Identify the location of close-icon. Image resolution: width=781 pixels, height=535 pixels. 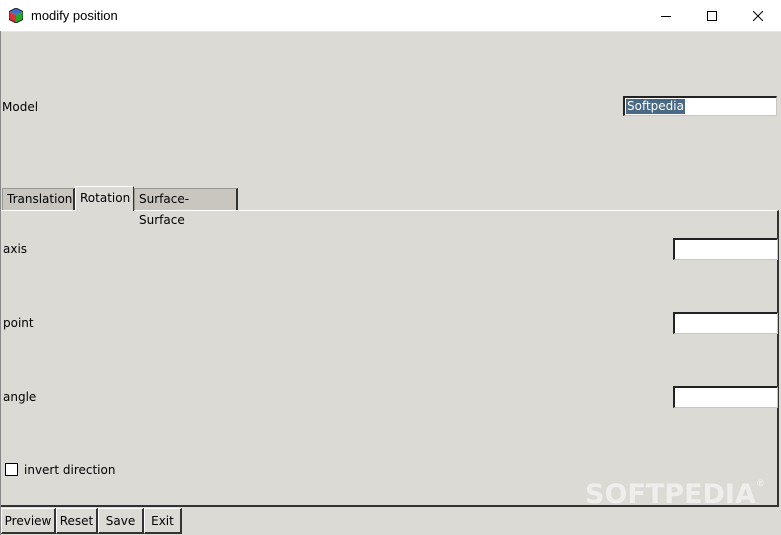
(758, 15).